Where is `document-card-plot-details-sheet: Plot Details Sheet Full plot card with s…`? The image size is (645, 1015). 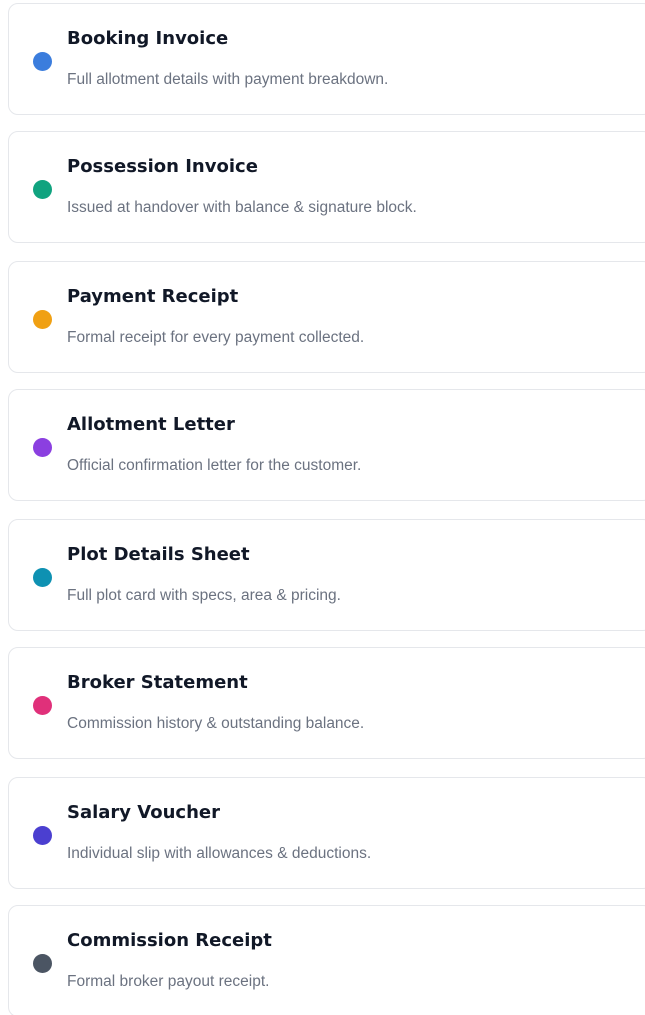 document-card-plot-details-sheet: Plot Details Sheet Full plot card with s… is located at coordinates (326, 575).